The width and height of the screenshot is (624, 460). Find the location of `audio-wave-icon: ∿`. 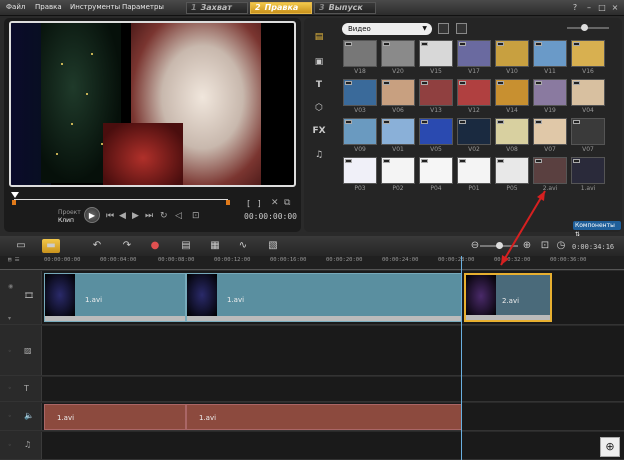

audio-wave-icon: ∿ is located at coordinates (243, 246).